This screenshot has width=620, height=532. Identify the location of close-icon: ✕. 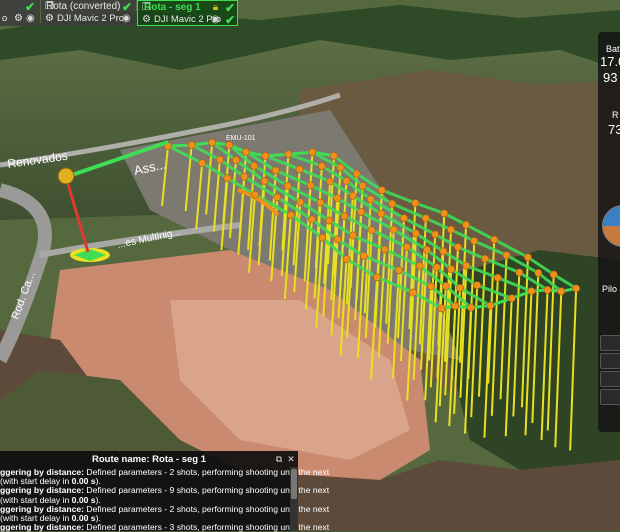
(291, 459).